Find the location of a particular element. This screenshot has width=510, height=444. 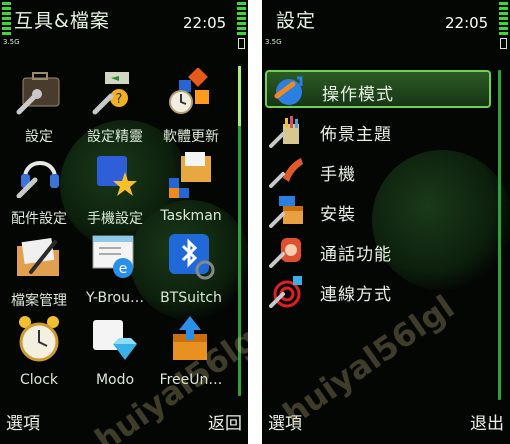

status-bar: 設定 22:05 3.5G is located at coordinates (386, 25).